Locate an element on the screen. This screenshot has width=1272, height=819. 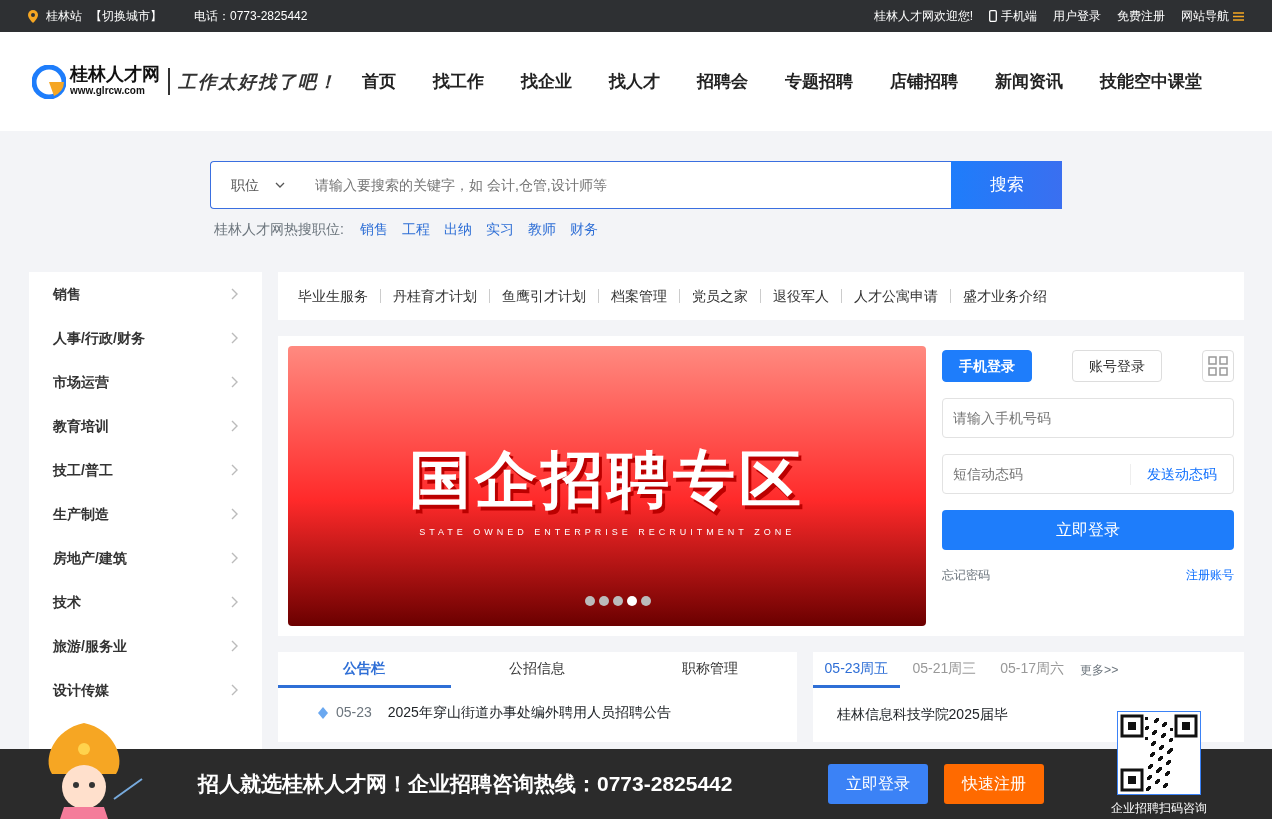
more-link: 更多>> is located at coordinates (1099, 670).